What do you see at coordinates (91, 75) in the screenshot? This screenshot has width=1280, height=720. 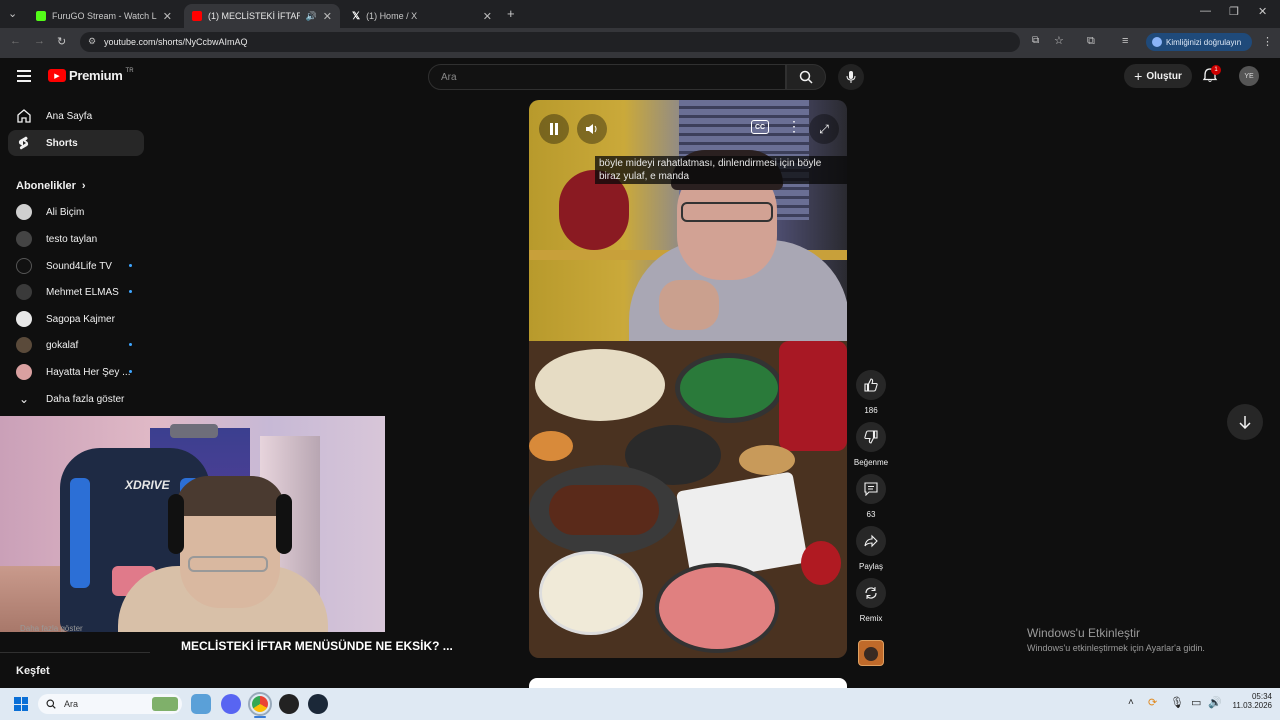 I see `youtube-premium-logo: ▶ Premium TR` at bounding box center [91, 75].